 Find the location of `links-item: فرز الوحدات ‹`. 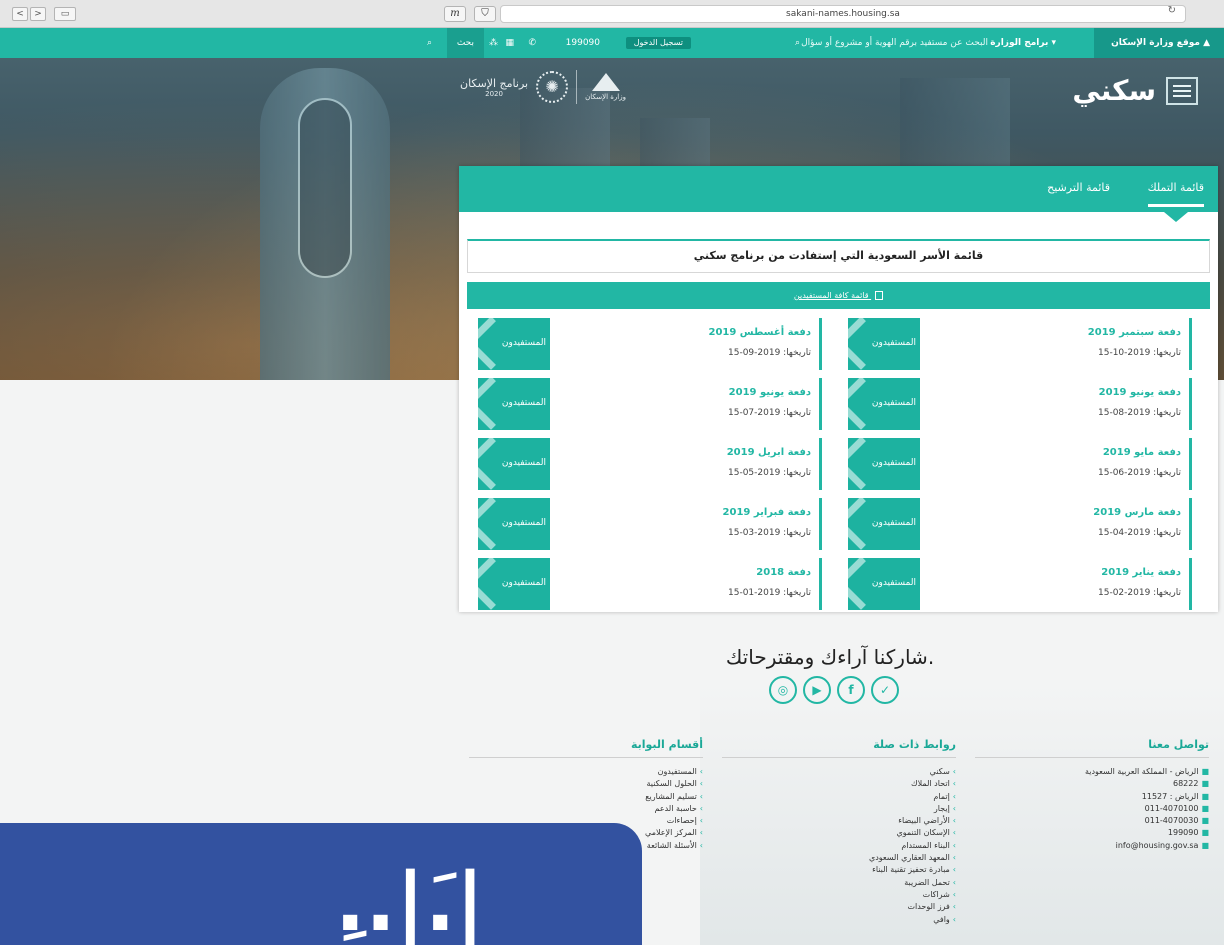

links-item: فرز الوحدات ‹ is located at coordinates (839, 907).